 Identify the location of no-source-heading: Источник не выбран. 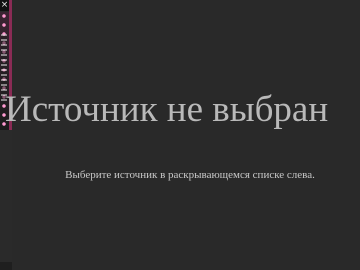
(167, 109).